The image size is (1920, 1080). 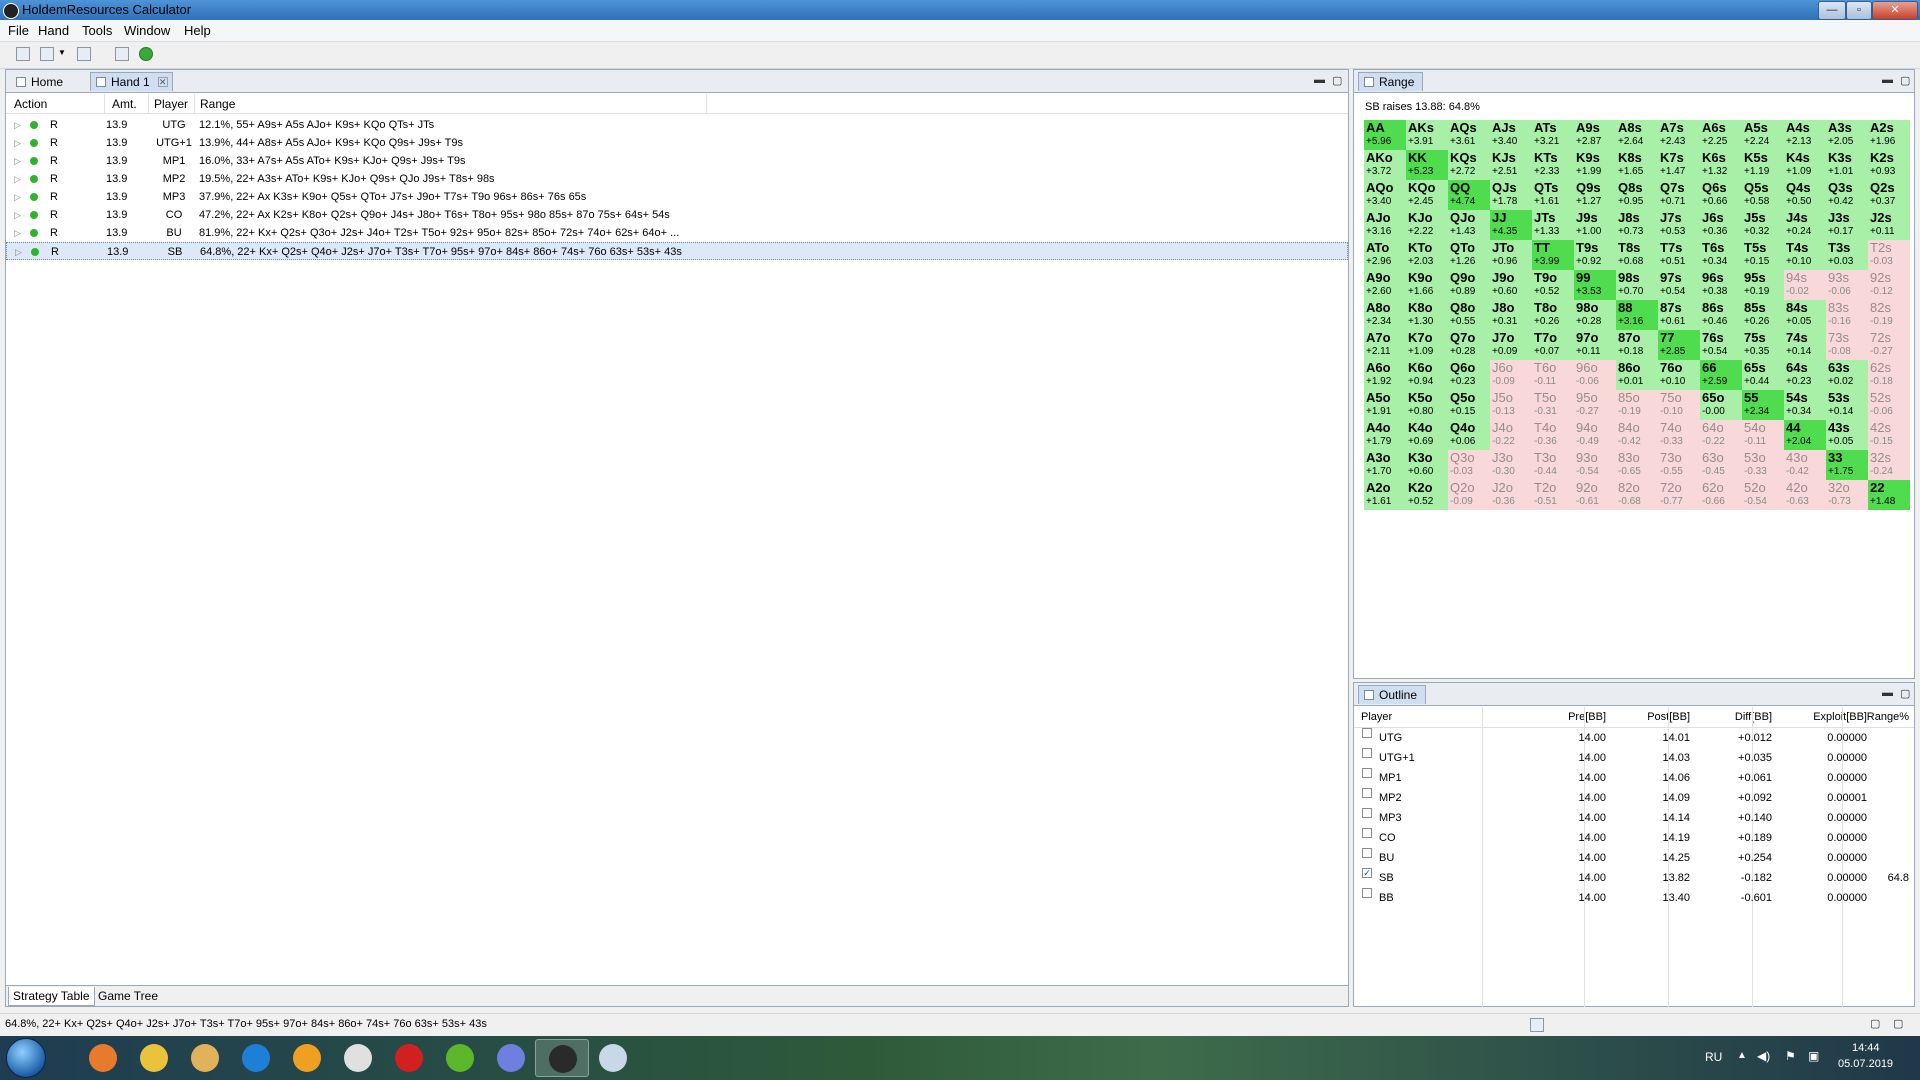 What do you see at coordinates (1469, 315) in the screenshot?
I see `range-cell-q8o: Q8o +0.55` at bounding box center [1469, 315].